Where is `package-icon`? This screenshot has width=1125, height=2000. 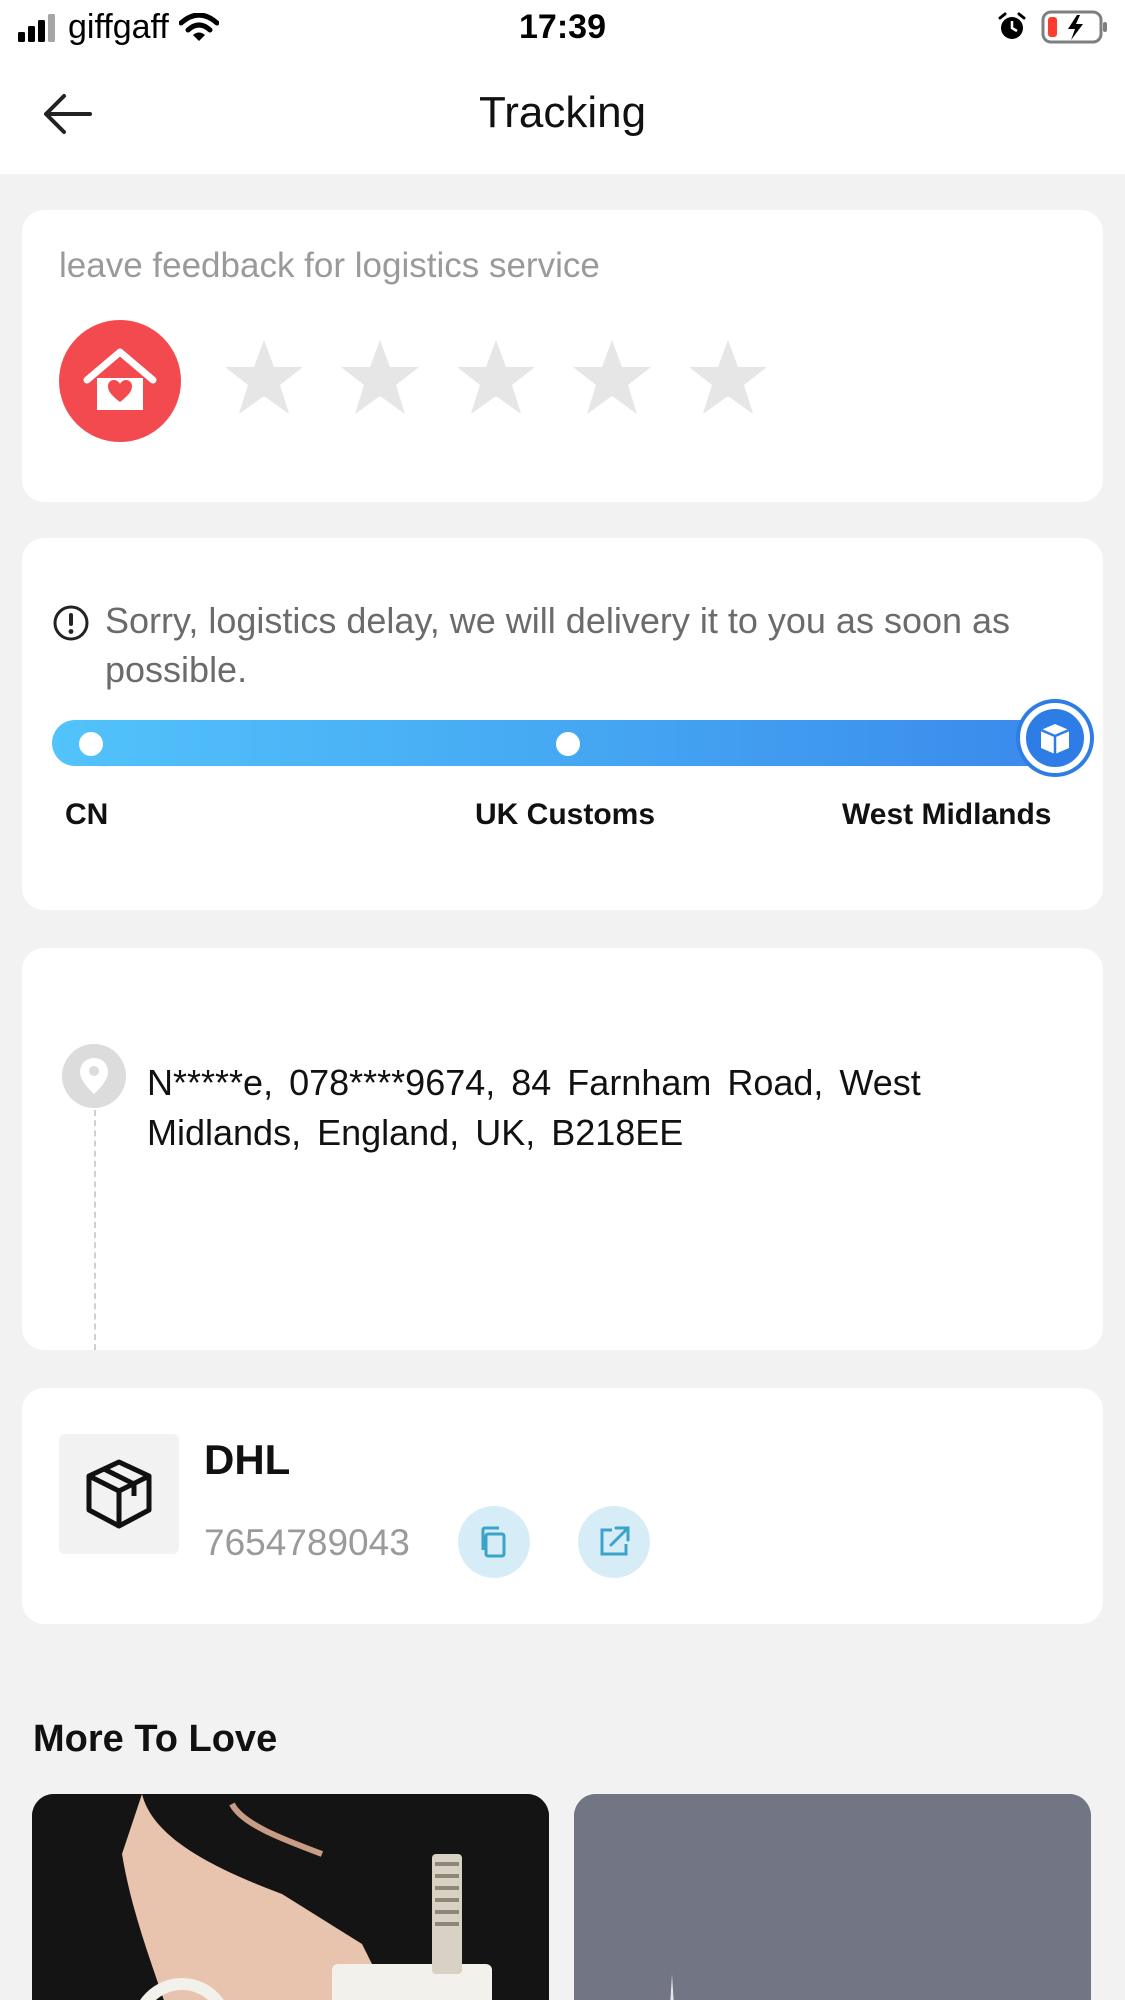 package-icon is located at coordinates (1055, 739).